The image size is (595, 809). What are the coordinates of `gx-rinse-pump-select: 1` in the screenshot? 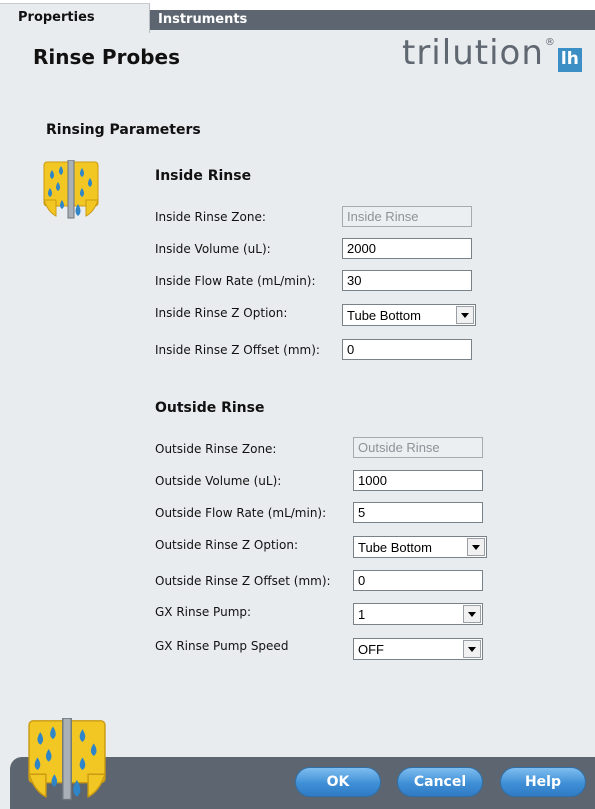 It's located at (418, 614).